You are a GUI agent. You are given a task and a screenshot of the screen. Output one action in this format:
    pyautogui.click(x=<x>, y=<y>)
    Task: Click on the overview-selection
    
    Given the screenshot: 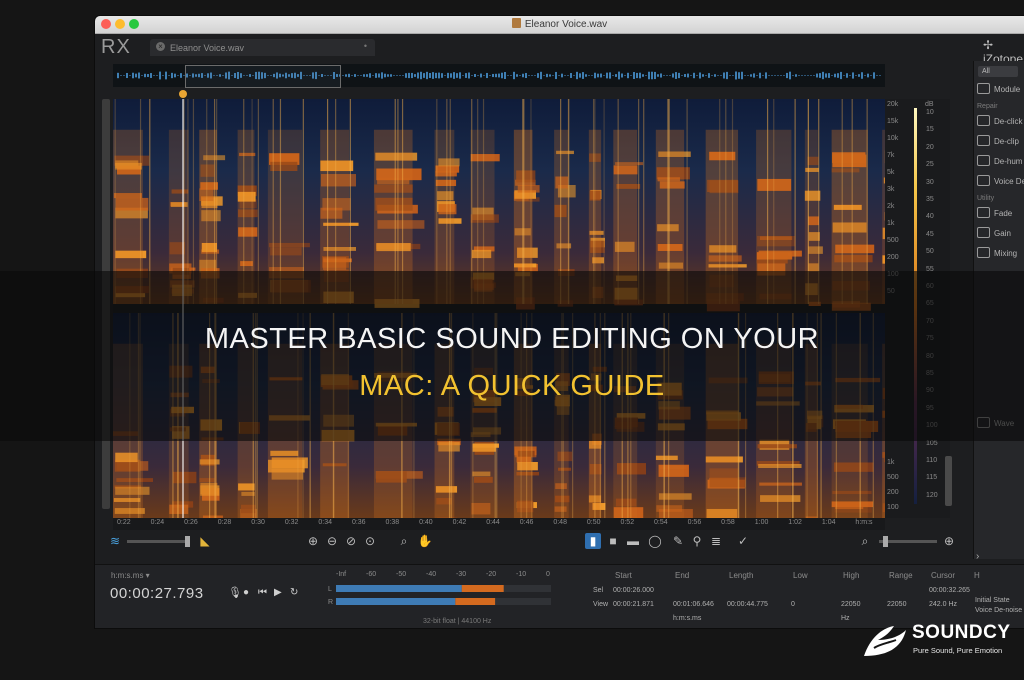 What is the action you would take?
    pyautogui.click(x=263, y=76)
    